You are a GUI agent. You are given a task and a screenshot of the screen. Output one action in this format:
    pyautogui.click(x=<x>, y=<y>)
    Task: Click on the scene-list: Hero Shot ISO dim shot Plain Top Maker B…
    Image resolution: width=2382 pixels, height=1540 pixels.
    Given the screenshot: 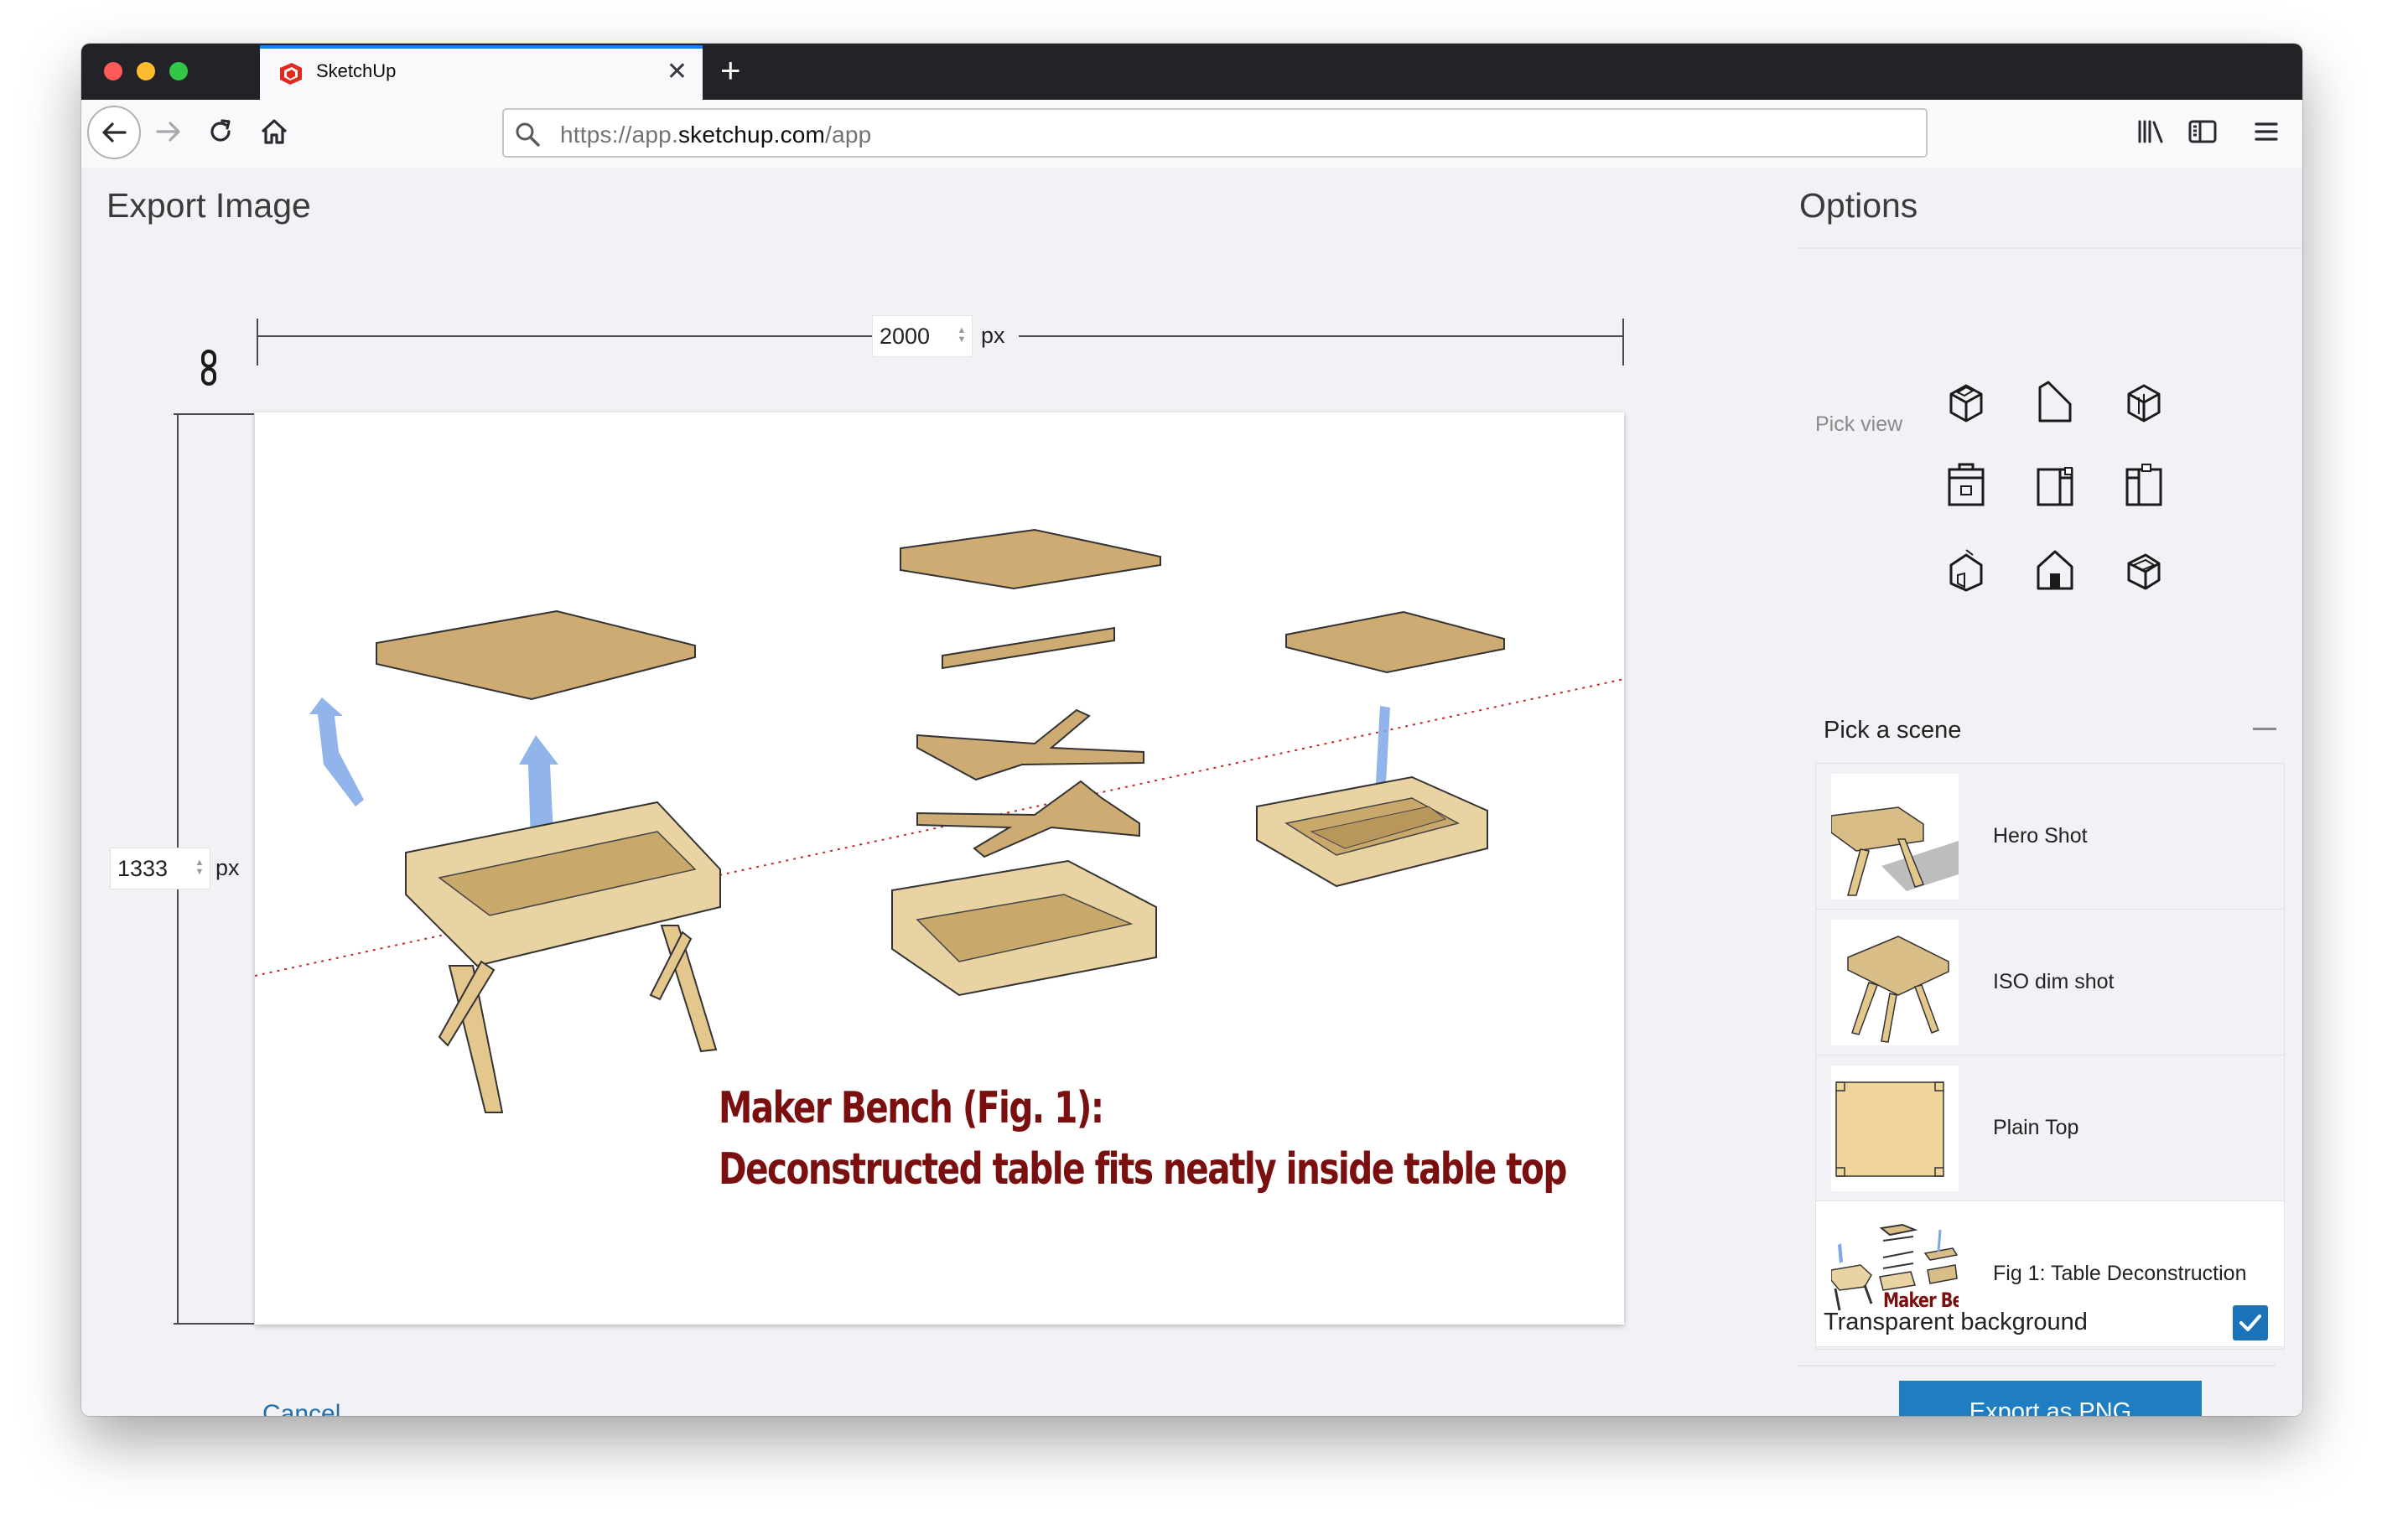 What is the action you would take?
    pyautogui.click(x=2050, y=1056)
    